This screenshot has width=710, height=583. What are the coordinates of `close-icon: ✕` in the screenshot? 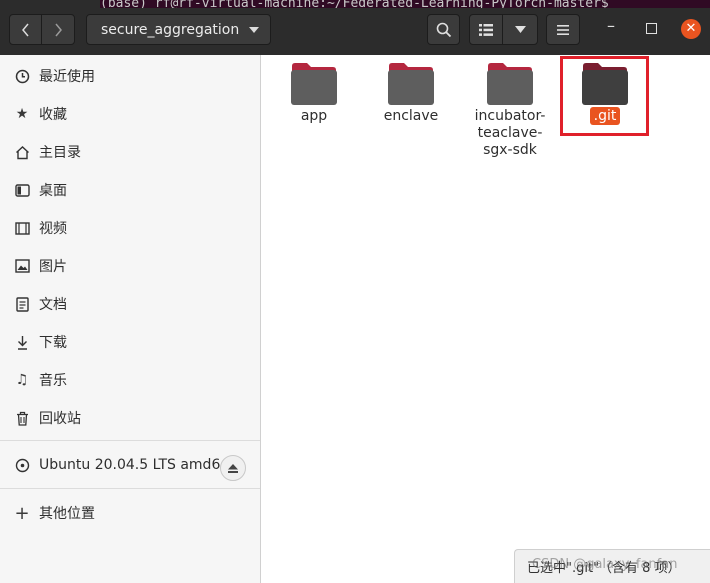 It's located at (691, 29).